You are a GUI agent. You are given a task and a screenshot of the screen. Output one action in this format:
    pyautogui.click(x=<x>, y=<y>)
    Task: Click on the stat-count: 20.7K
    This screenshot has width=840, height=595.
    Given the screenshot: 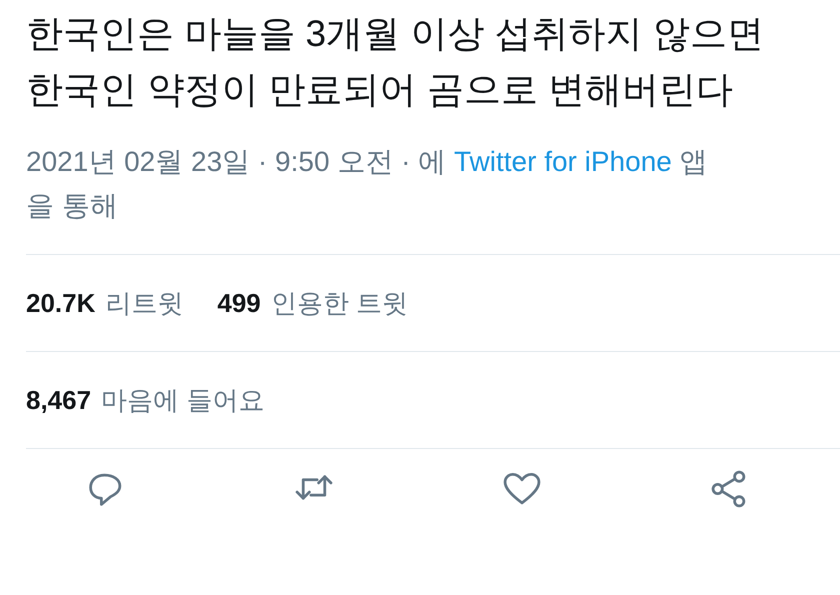 What is the action you would take?
    pyautogui.click(x=61, y=303)
    